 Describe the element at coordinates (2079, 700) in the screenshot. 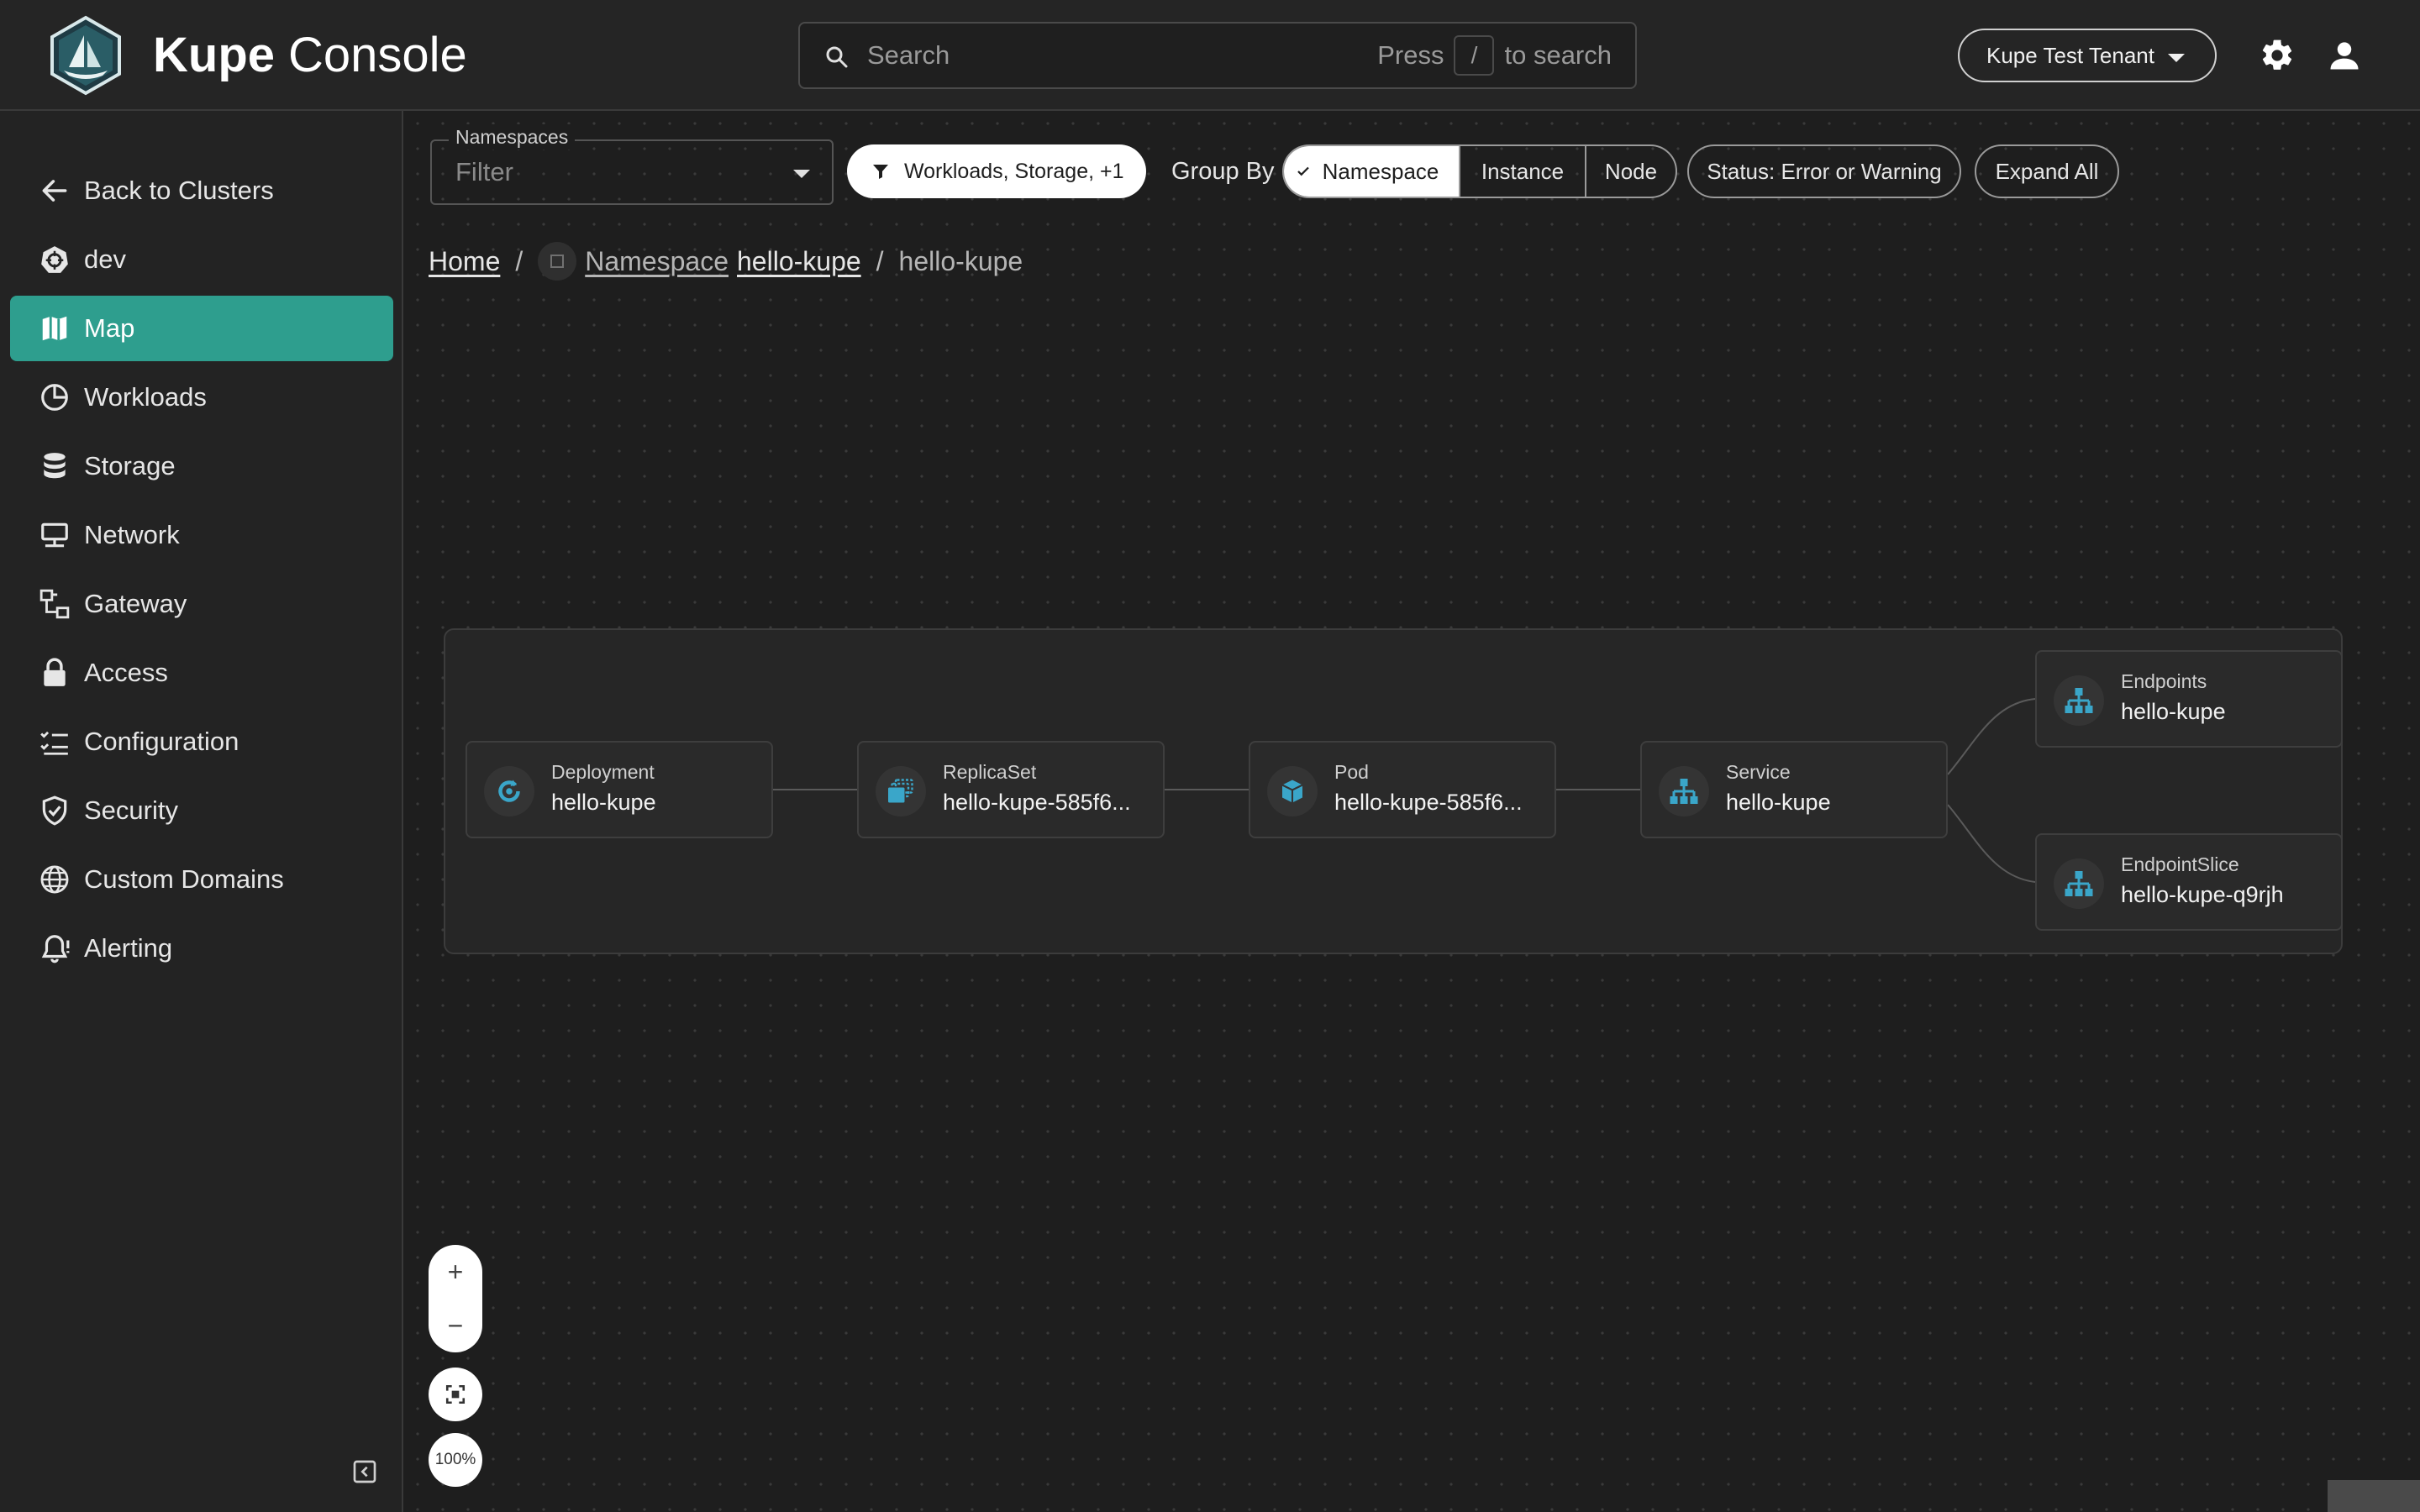

I see `endpoints-icon` at that location.